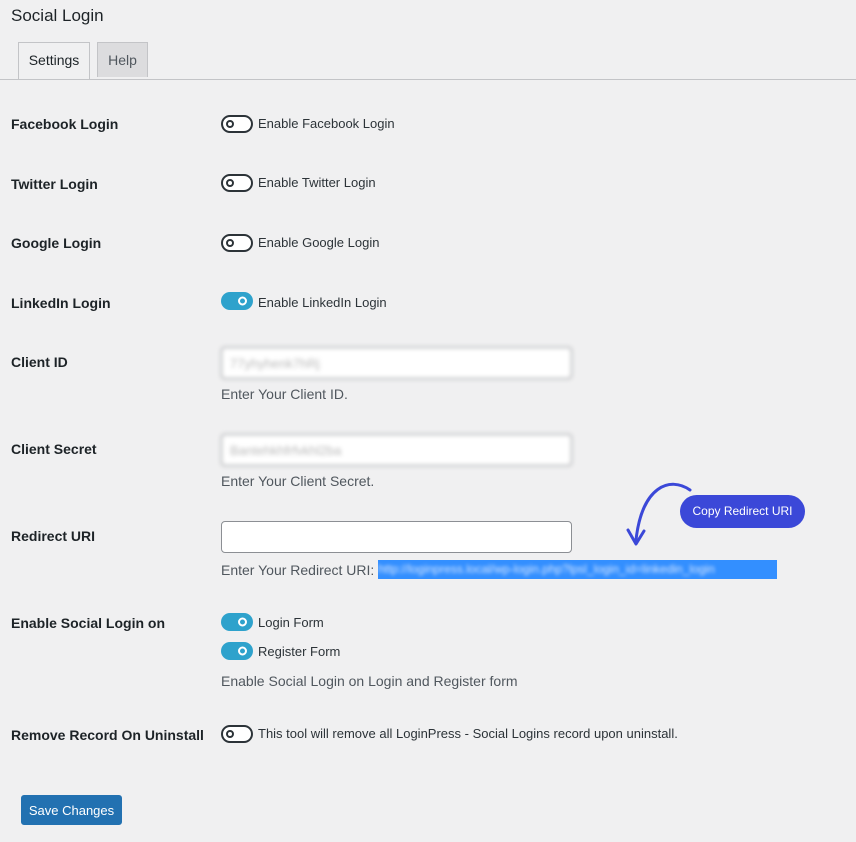 The image size is (856, 842). I want to click on twitter-login-label: Twitter Login, so click(54, 184).